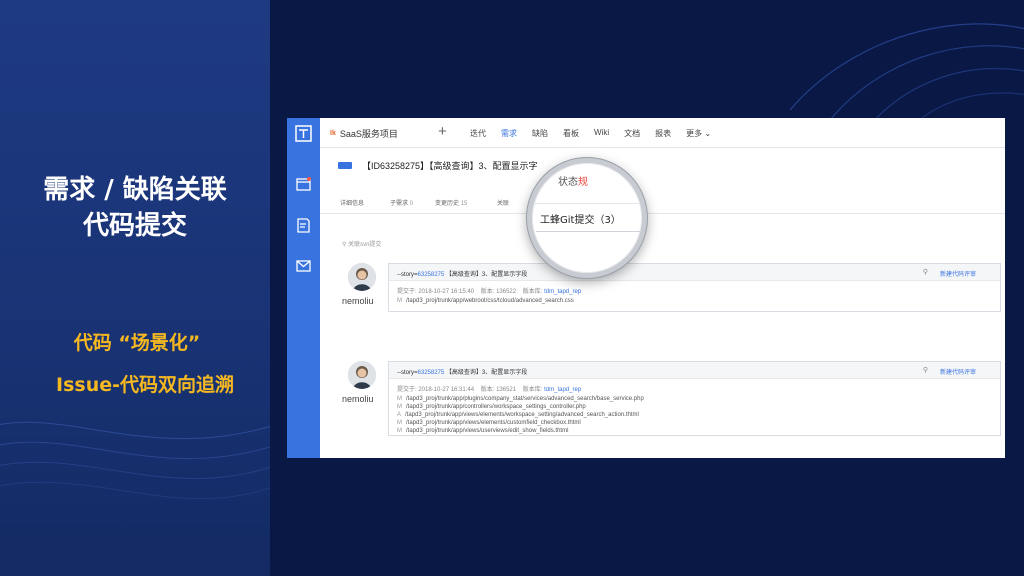 Image resolution: width=1024 pixels, height=576 pixels. I want to click on lens-tab-underline, so click(588, 231).